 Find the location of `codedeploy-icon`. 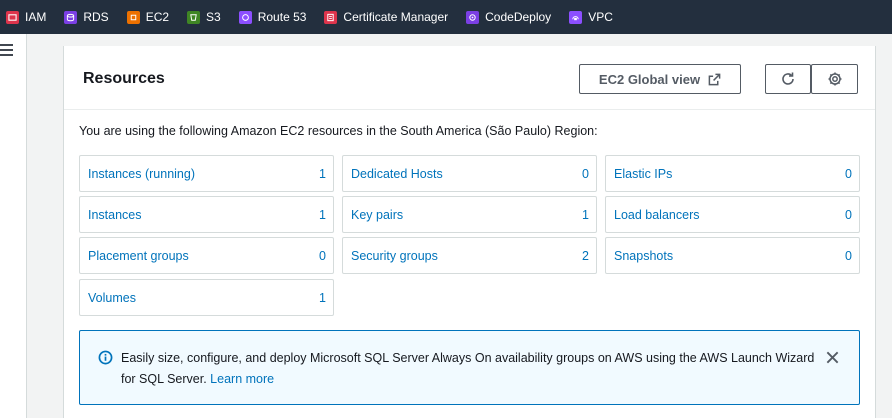

codedeploy-icon is located at coordinates (473, 17).